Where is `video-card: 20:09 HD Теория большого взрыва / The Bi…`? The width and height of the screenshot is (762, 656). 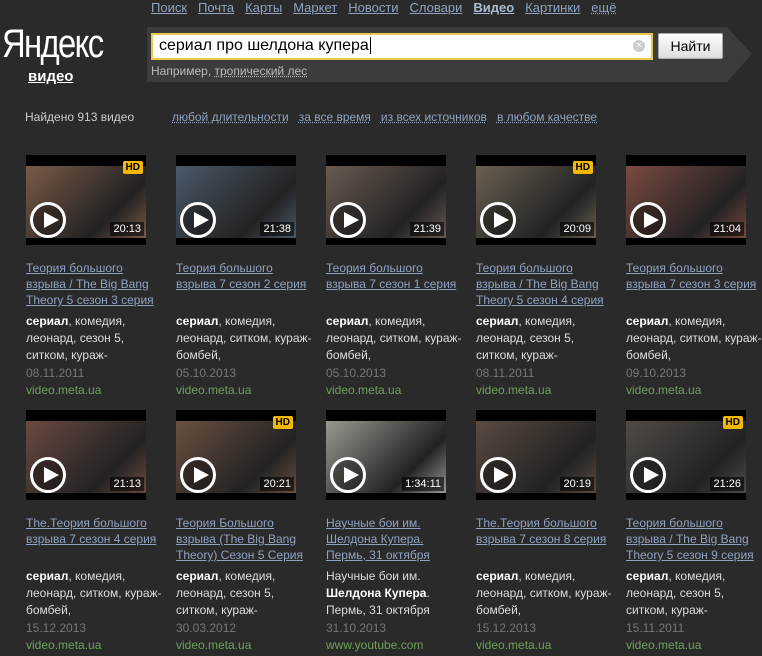
video-card: 20:09 HD Теория большого взрыва / The Bi… is located at coordinates (546, 277).